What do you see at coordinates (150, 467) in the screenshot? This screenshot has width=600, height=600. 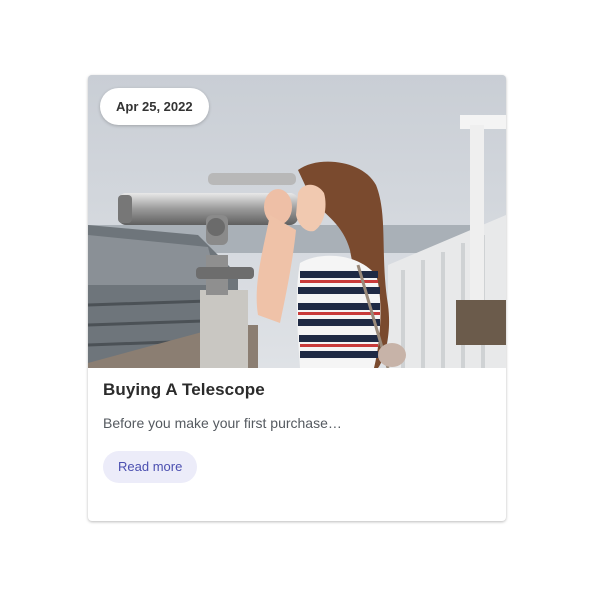 I see `read-more-button: Read more` at bounding box center [150, 467].